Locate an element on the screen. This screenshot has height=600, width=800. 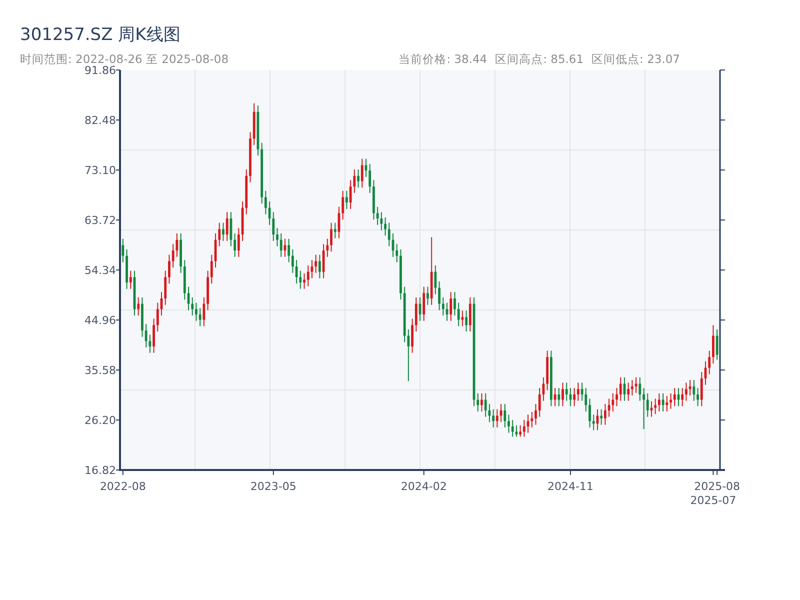
x-axis-label: 2024-02 is located at coordinates (423, 486).